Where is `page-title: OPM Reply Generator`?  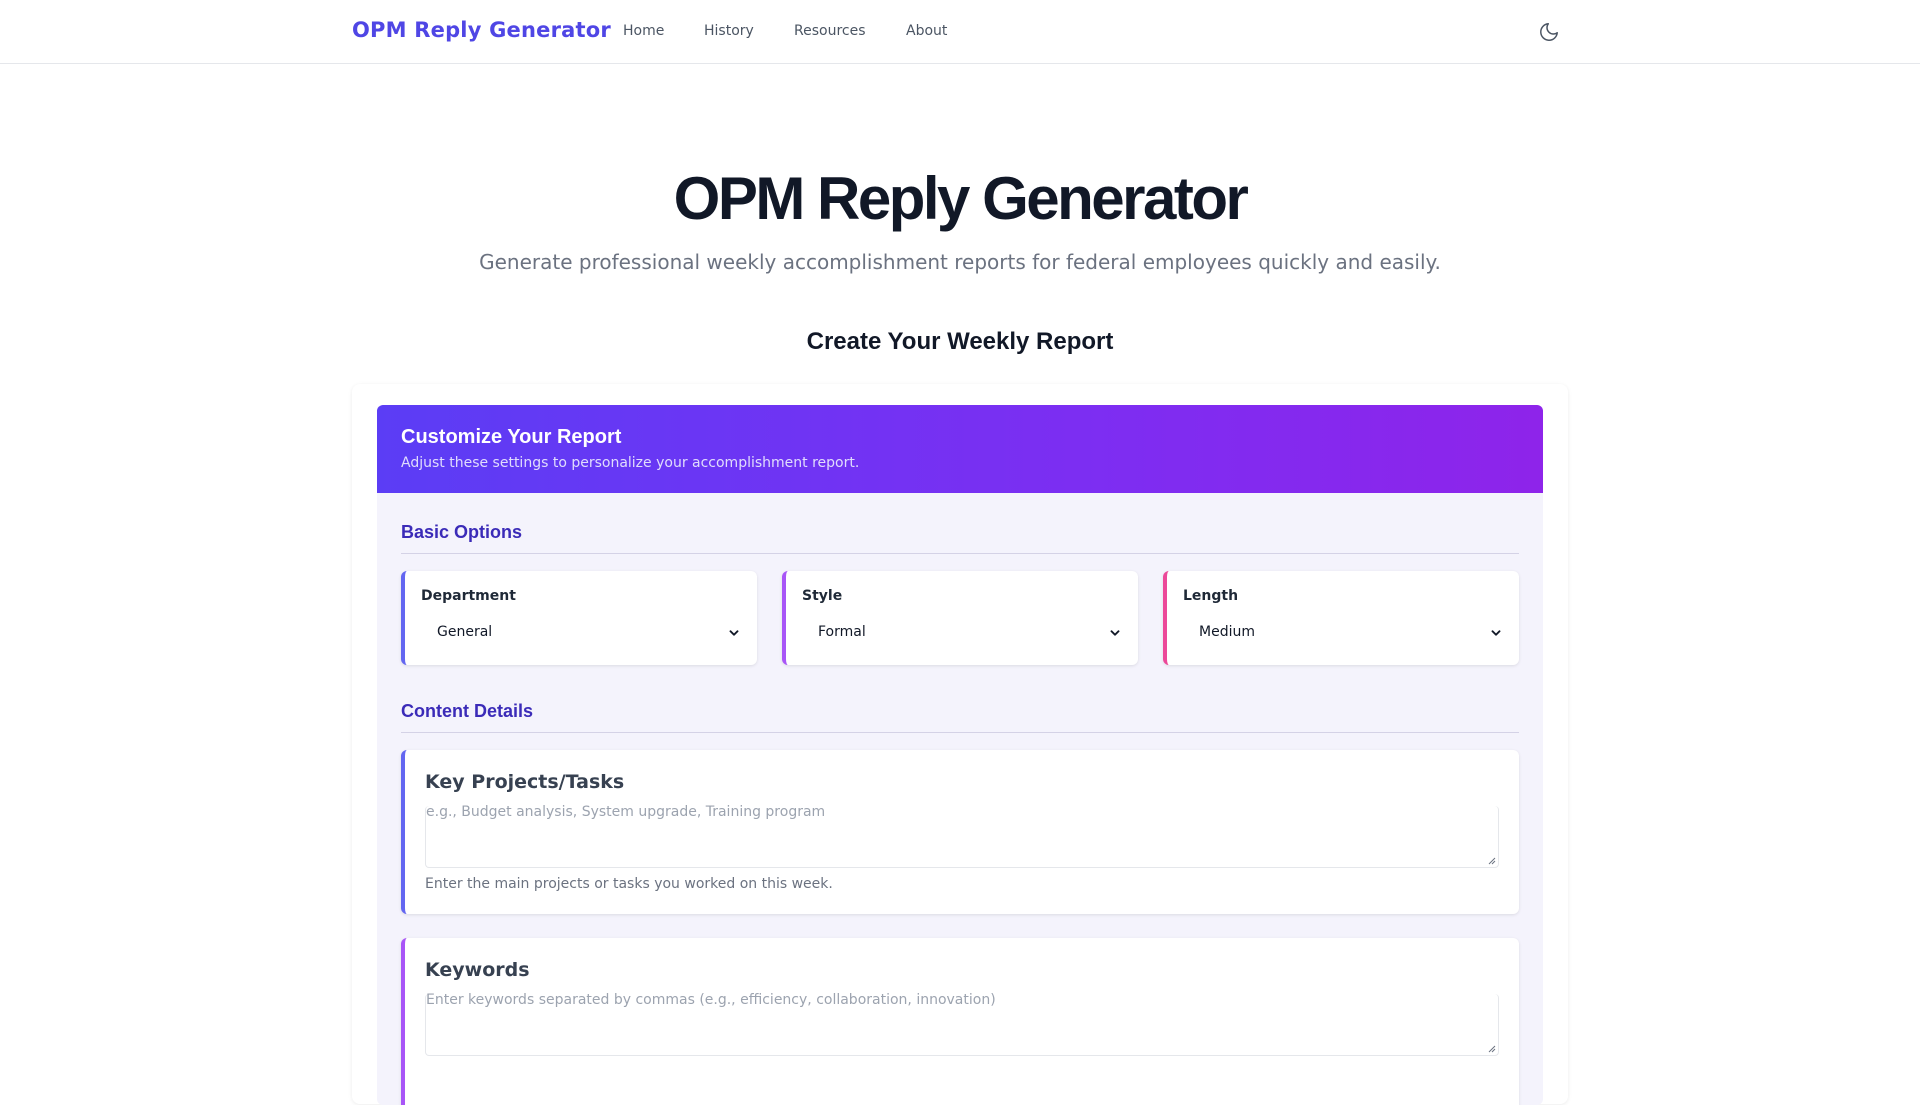 page-title: OPM Reply Generator is located at coordinates (961, 198).